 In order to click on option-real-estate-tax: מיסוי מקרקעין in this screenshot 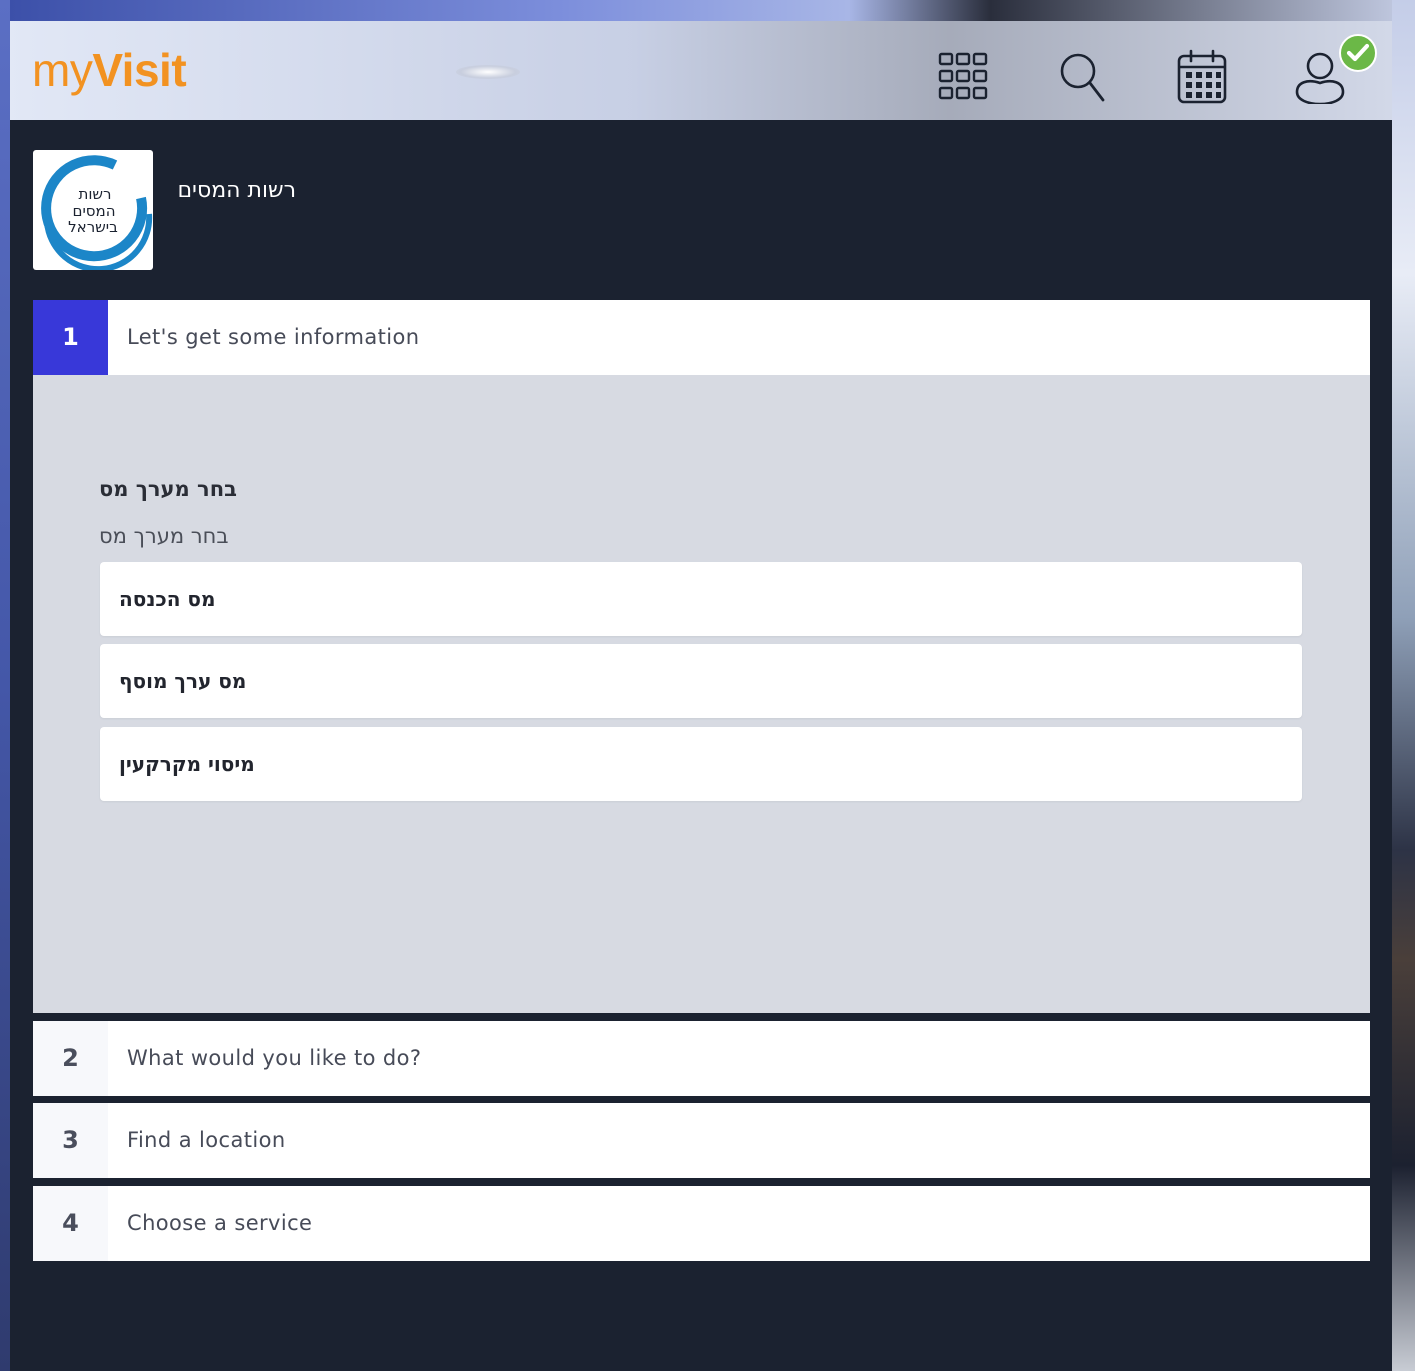, I will do `click(701, 764)`.